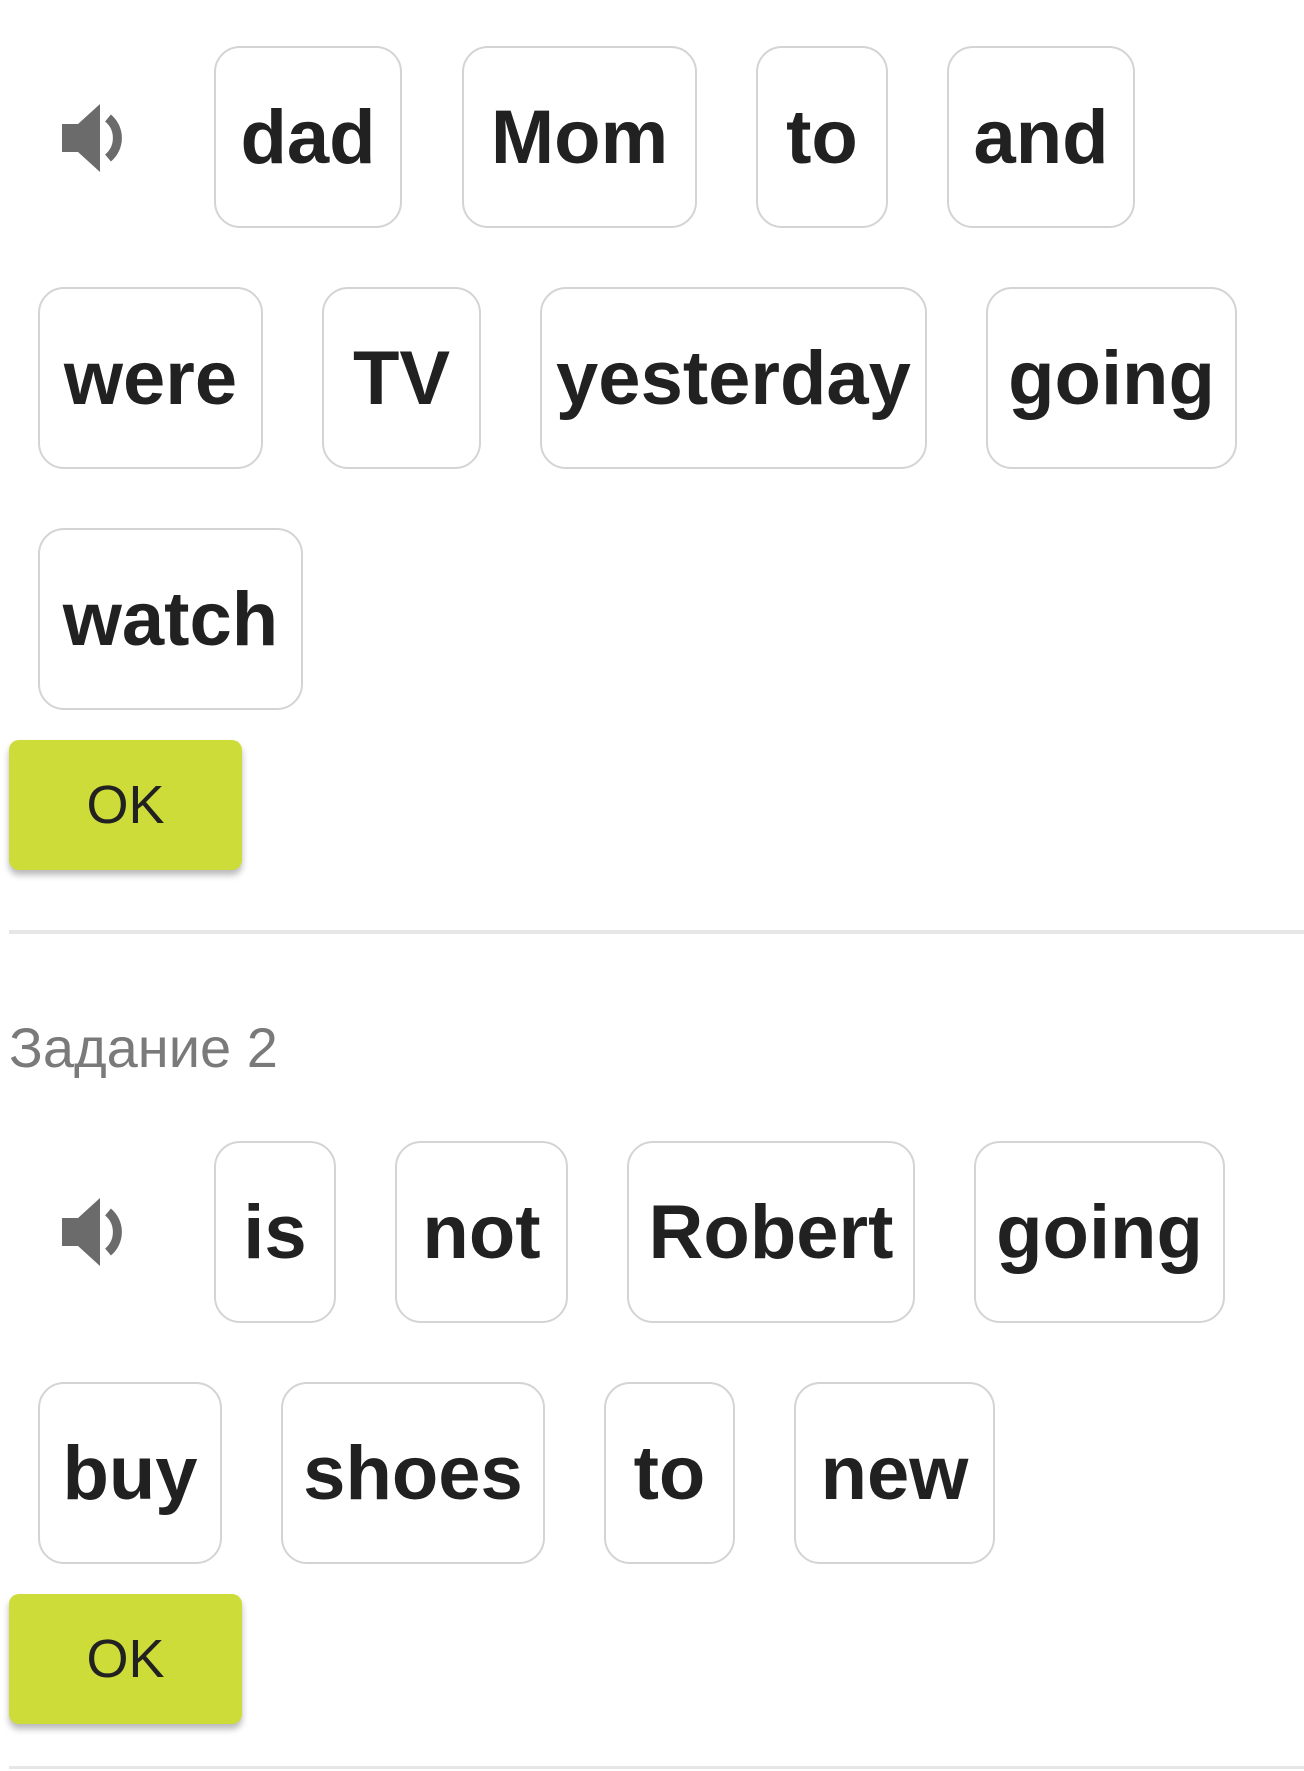  What do you see at coordinates (413, 1473) in the screenshot?
I see `word-chip: shoes` at bounding box center [413, 1473].